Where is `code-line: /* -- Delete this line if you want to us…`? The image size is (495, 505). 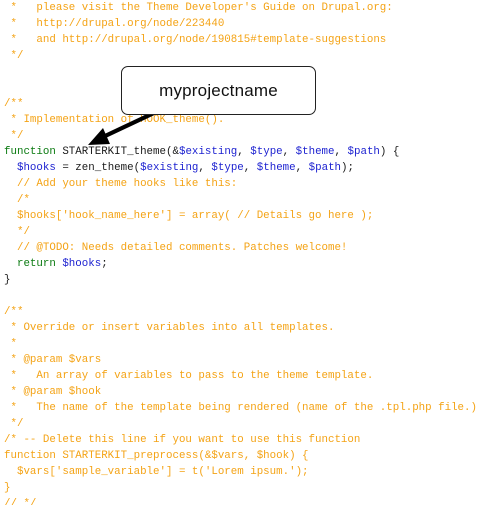
code-line: /* -- Delete this line if you want to us… is located at coordinates (182, 440).